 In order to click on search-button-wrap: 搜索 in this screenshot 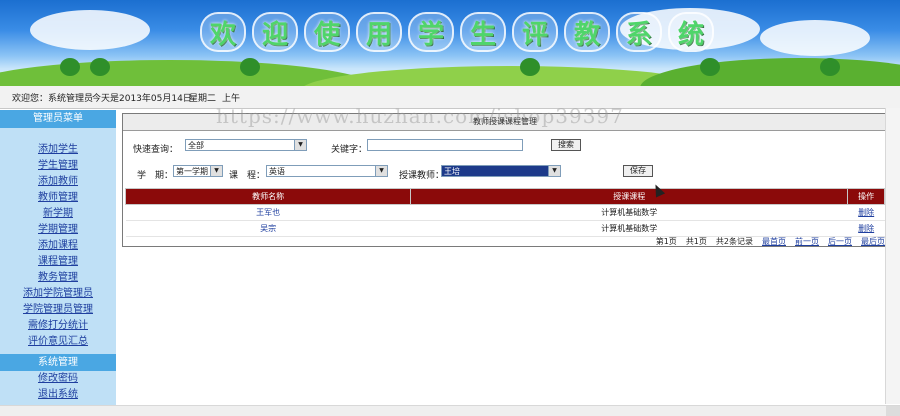, I will do `click(566, 145)`.